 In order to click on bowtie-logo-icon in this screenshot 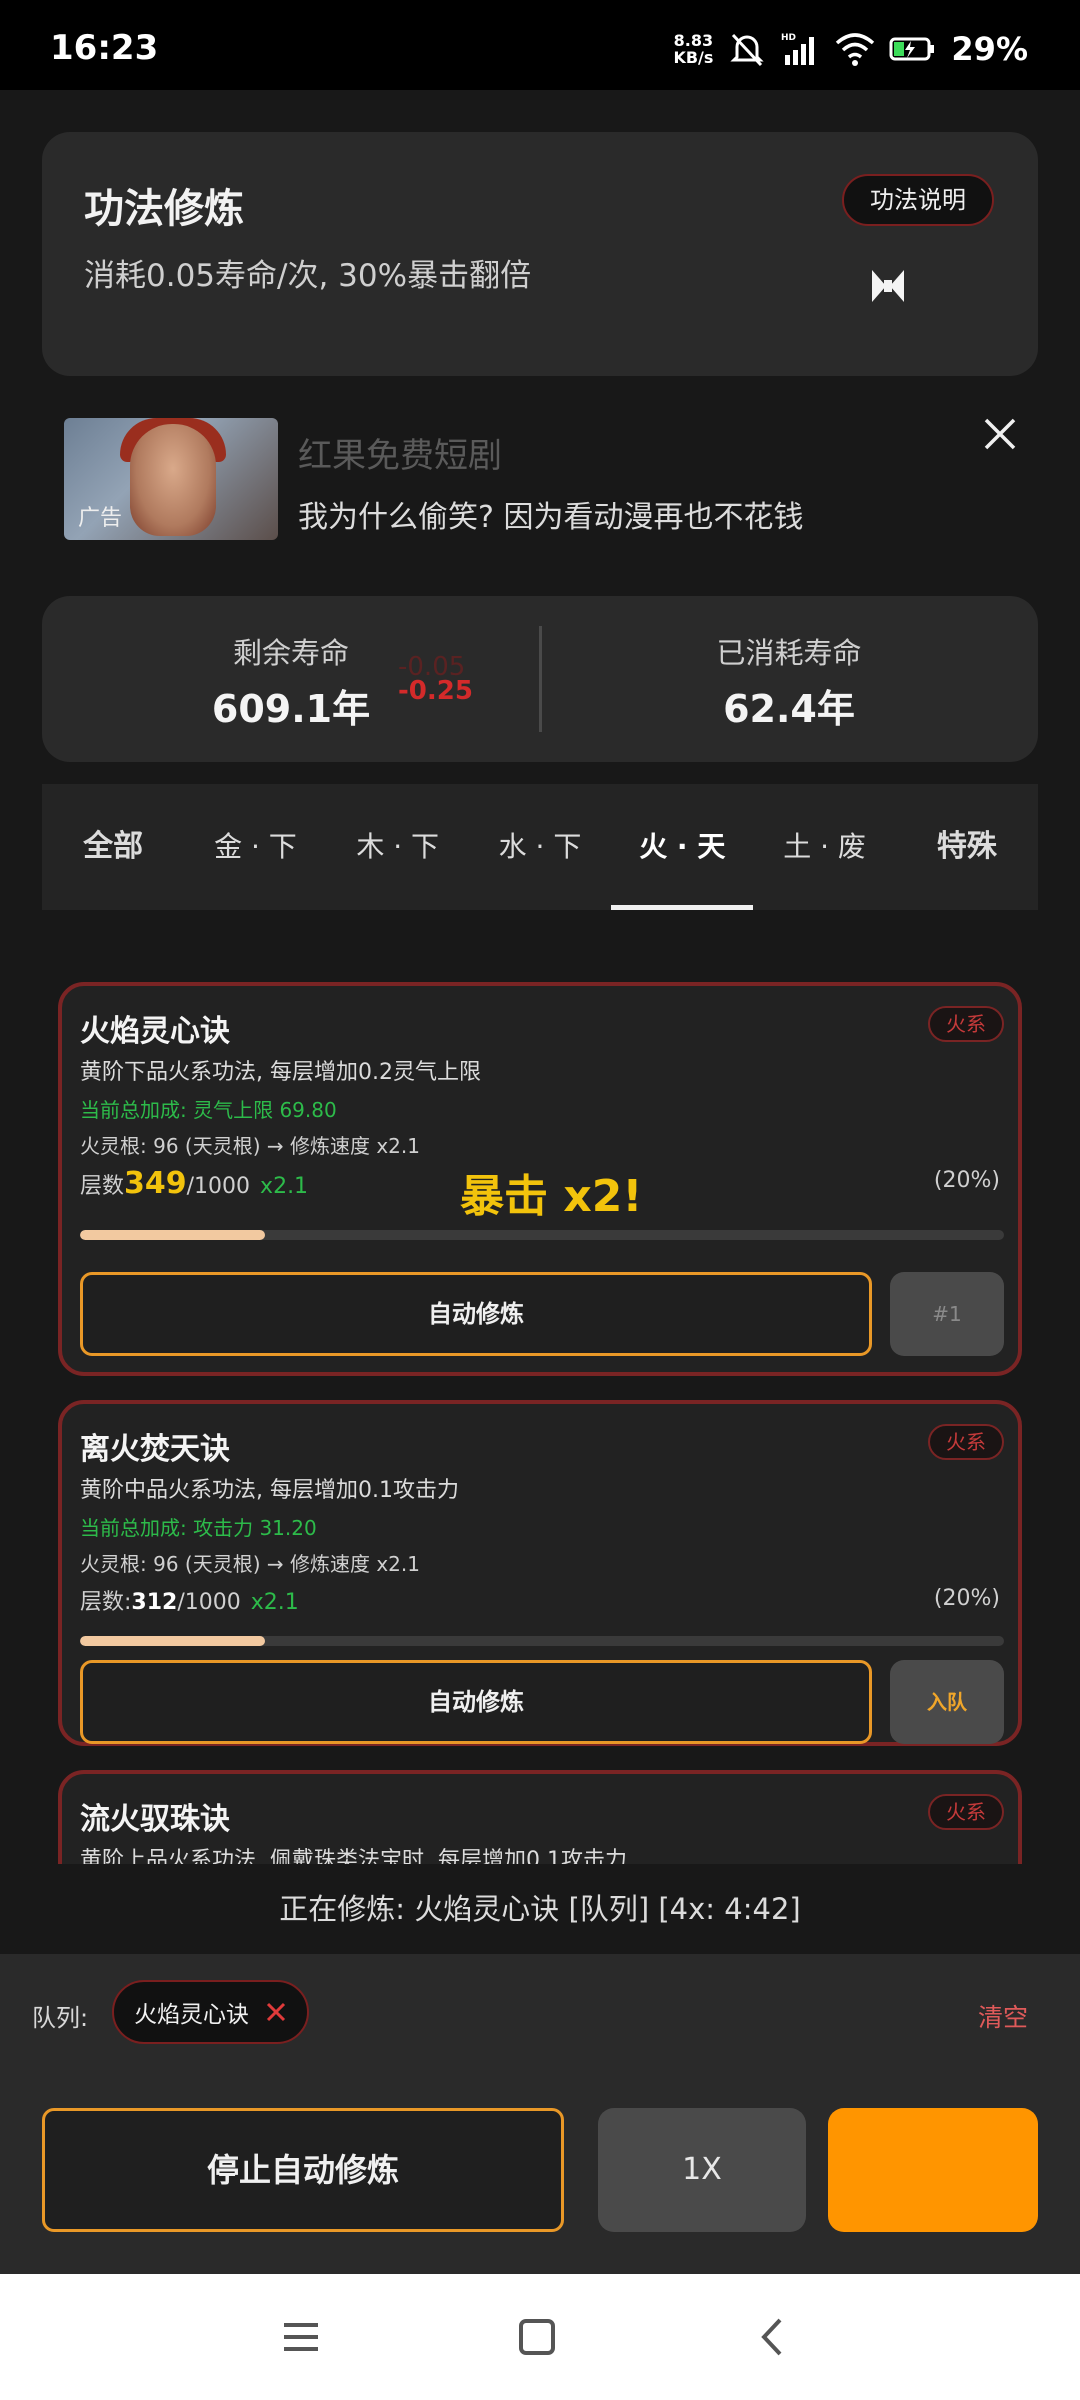, I will do `click(888, 286)`.